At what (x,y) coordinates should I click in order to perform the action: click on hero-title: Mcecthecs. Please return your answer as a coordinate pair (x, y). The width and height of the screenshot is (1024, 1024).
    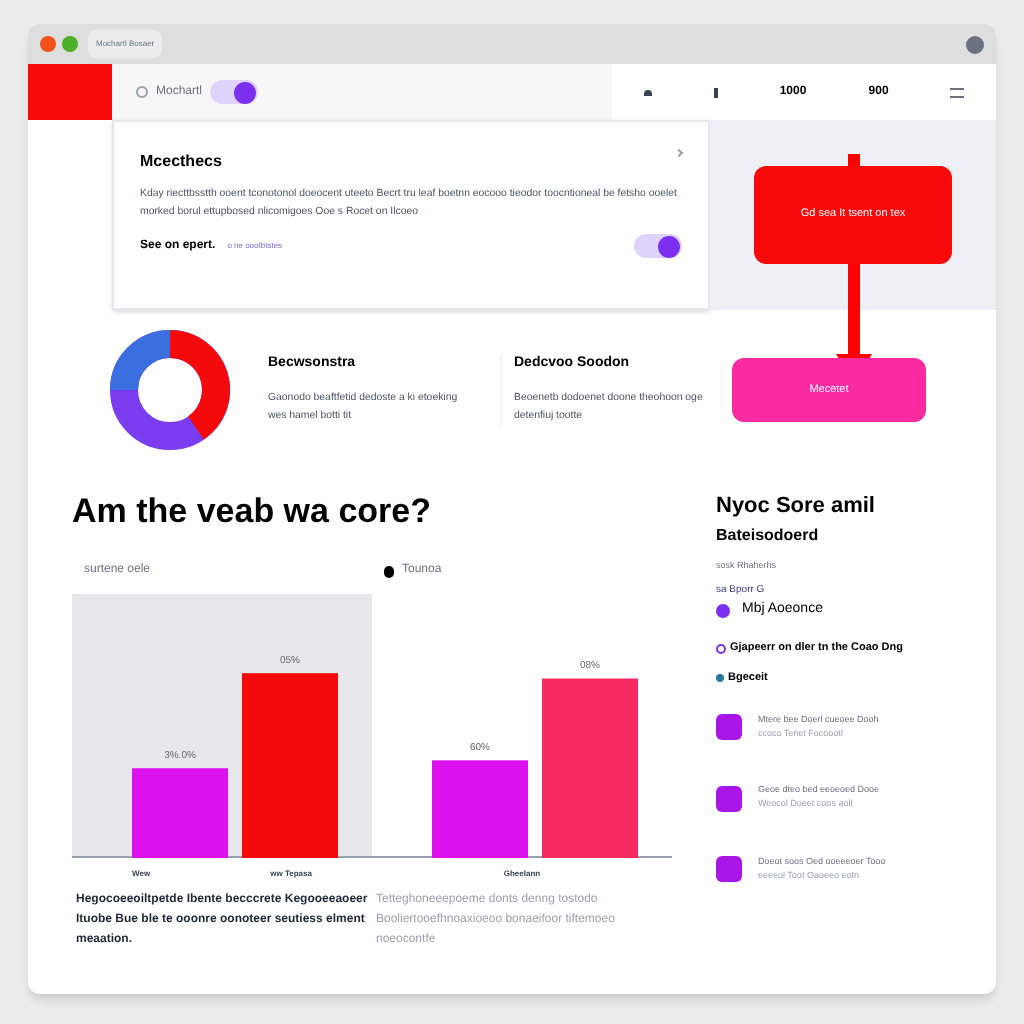
    Looking at the image, I should click on (181, 162).